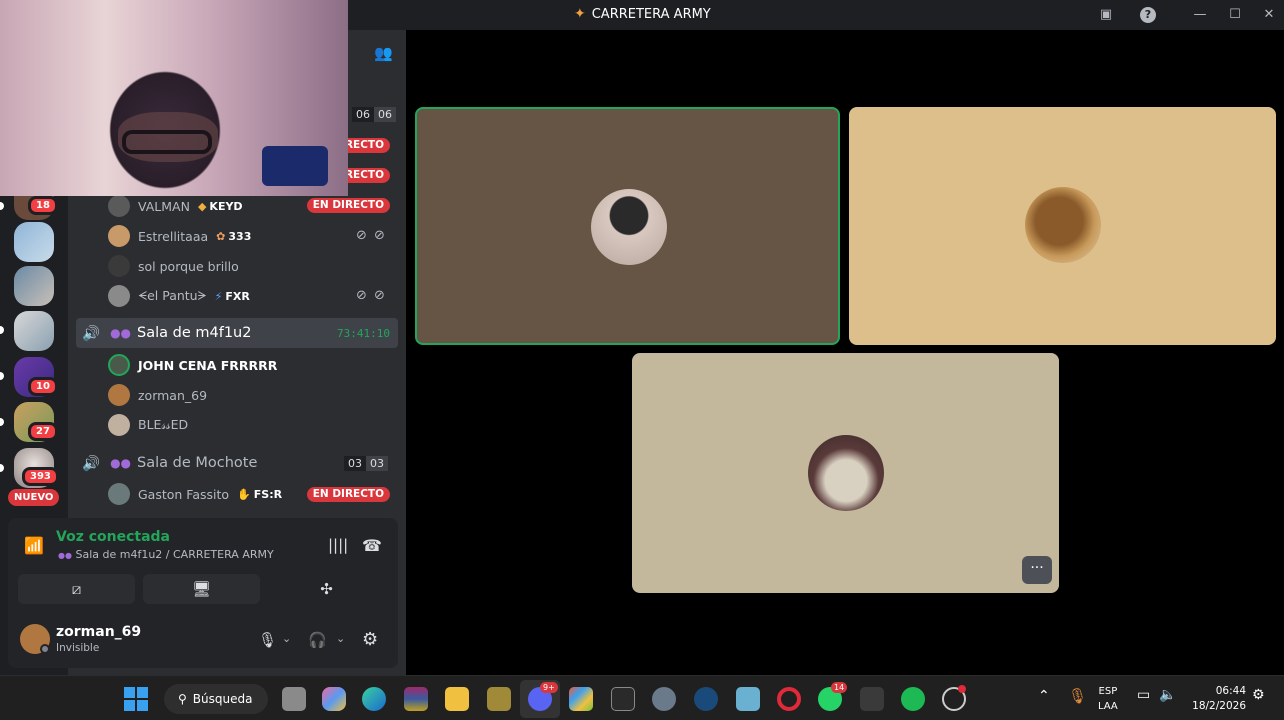  I want to click on voice-user: sol porque brillo, so click(173, 266).